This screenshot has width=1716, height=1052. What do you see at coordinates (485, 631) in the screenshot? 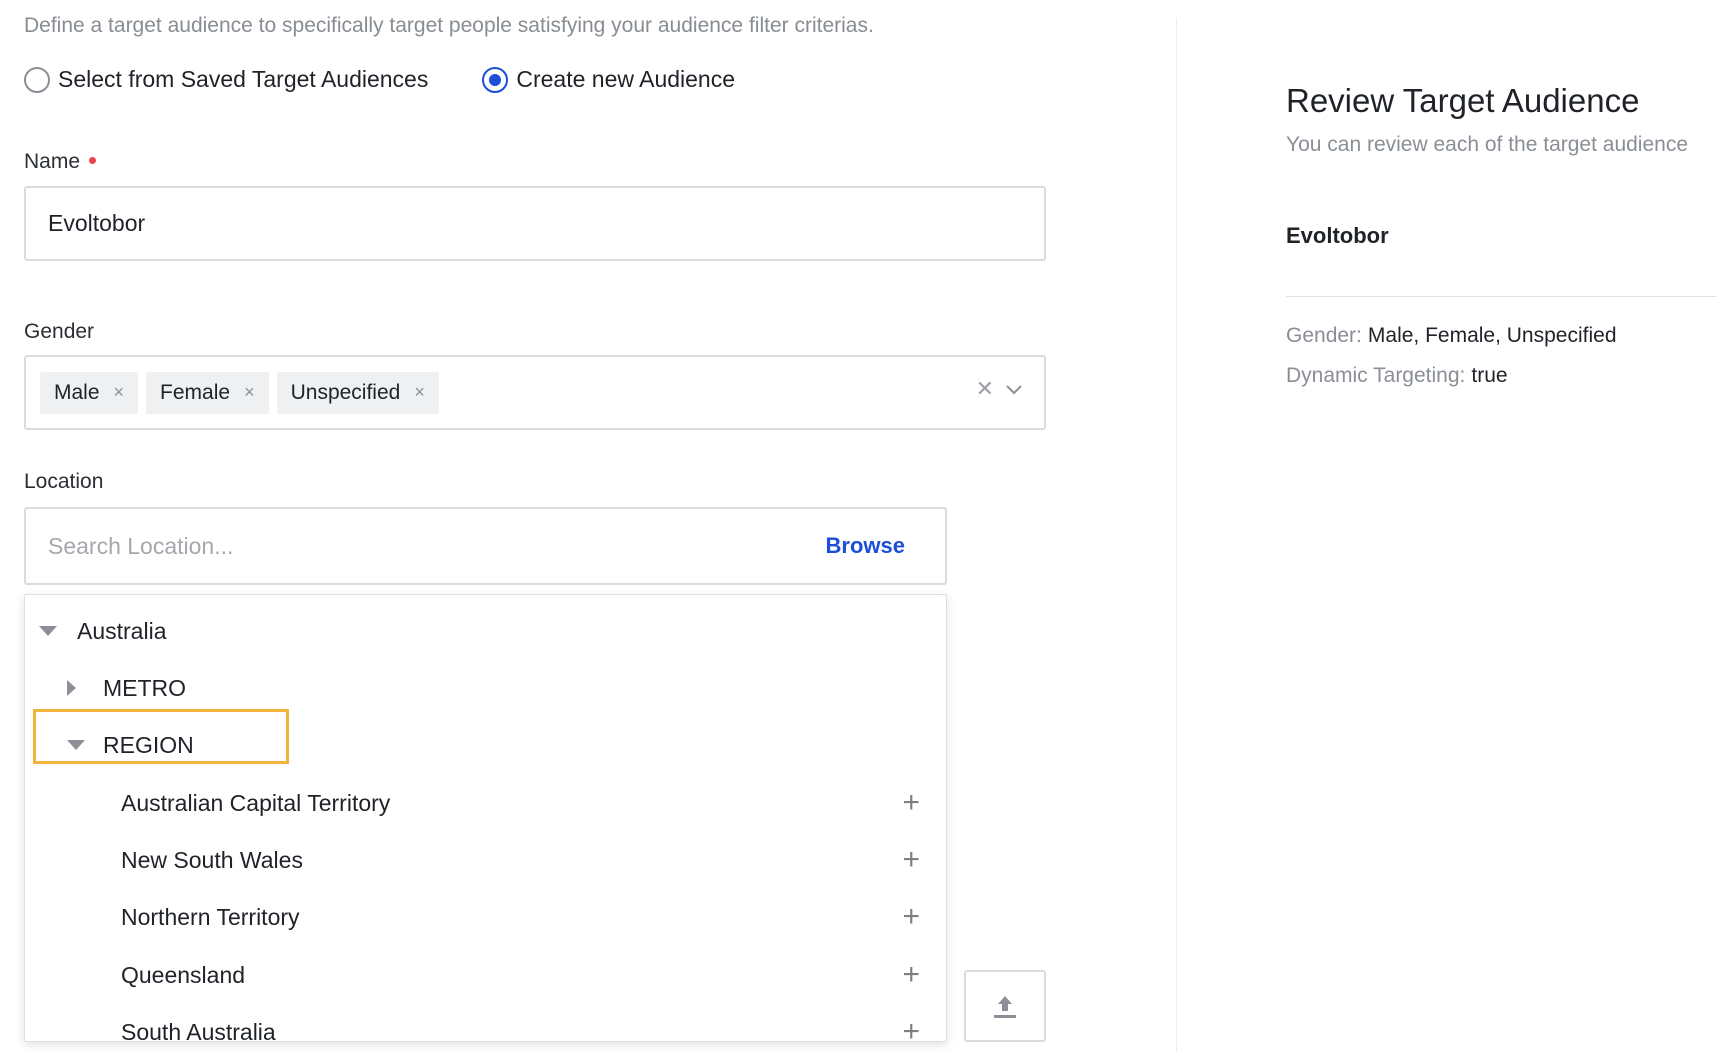
I see `tree-node-australia: Australia` at bounding box center [485, 631].